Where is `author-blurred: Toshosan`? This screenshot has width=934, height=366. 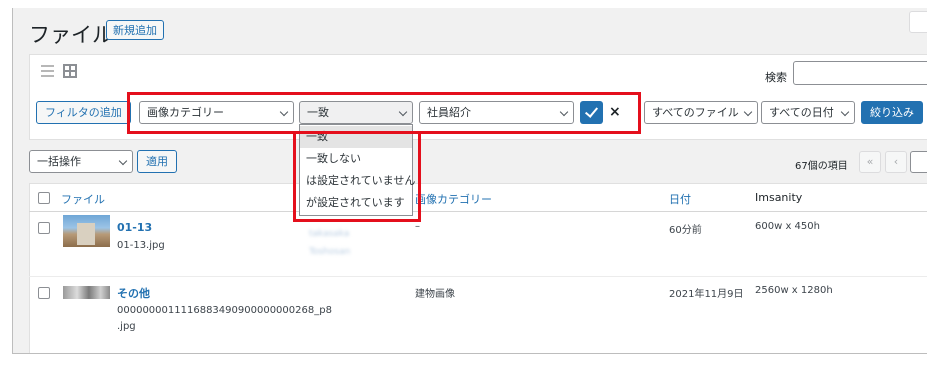
author-blurred: Toshosan is located at coordinates (330, 252).